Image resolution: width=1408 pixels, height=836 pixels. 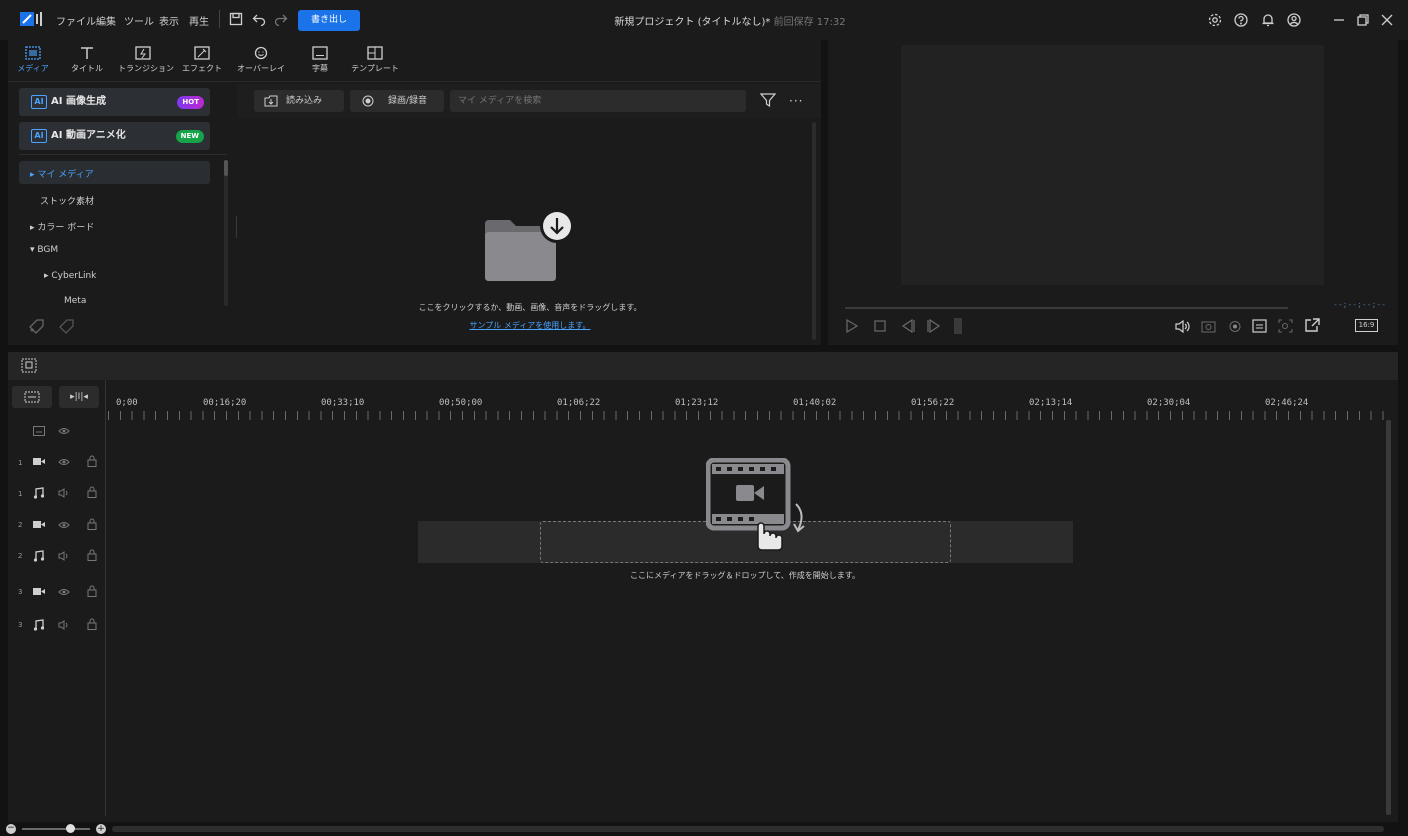 What do you see at coordinates (1387, 20) in the screenshot?
I see `close-icon` at bounding box center [1387, 20].